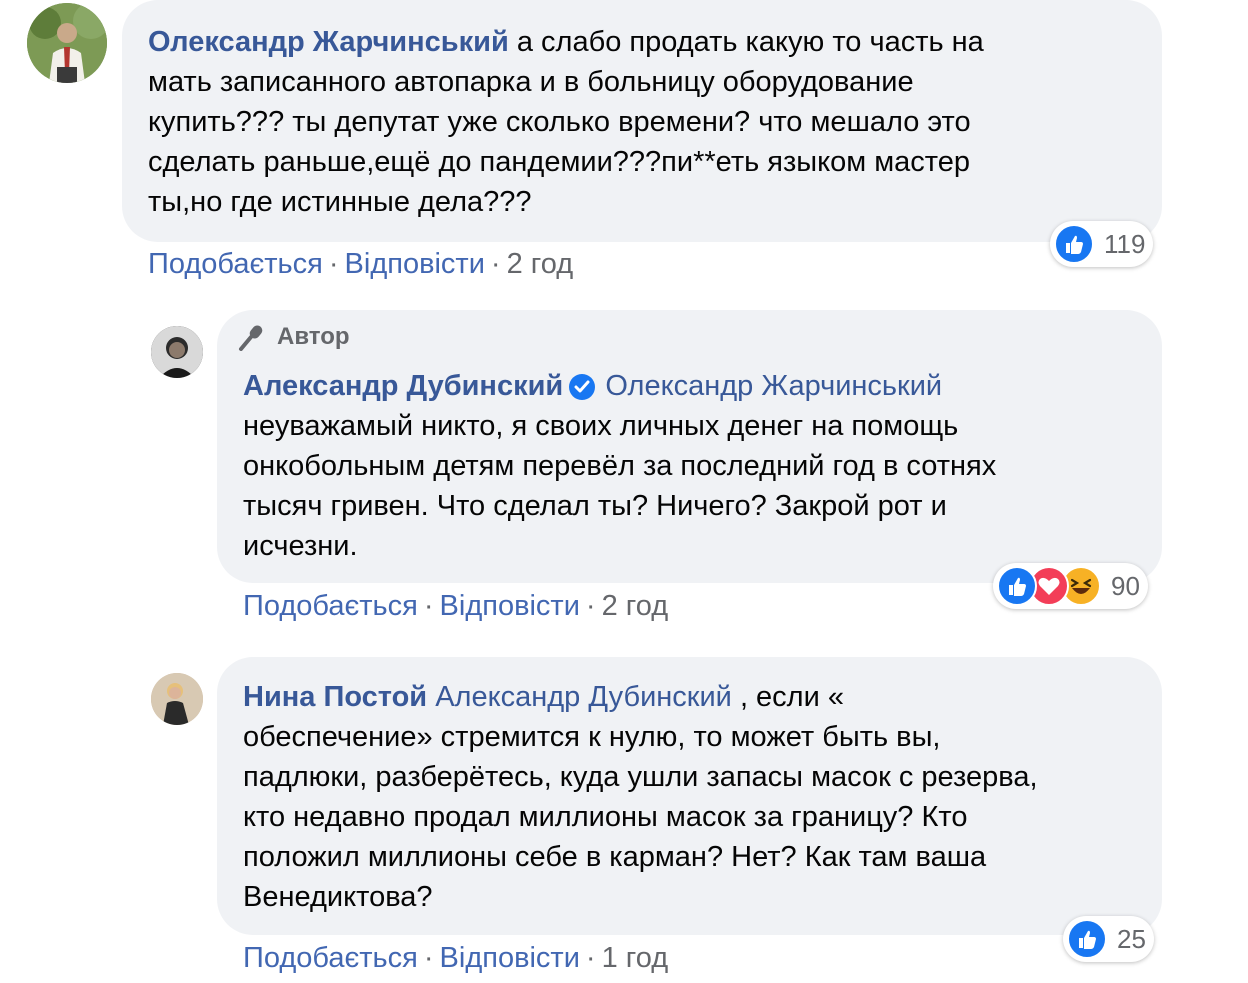 This screenshot has height=983, width=1248. I want to click on reaction-summary: 25, so click(1108, 939).